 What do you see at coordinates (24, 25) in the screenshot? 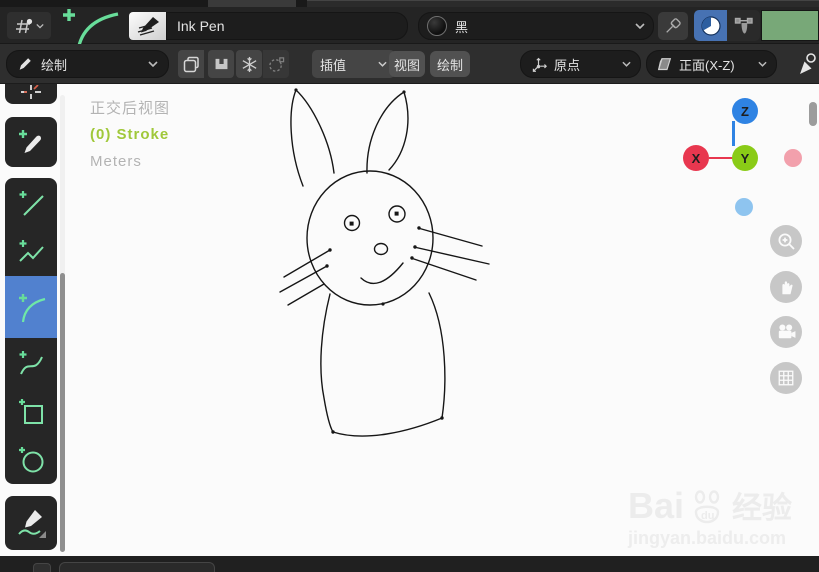
I see `grease-pencil-editor-icon` at bounding box center [24, 25].